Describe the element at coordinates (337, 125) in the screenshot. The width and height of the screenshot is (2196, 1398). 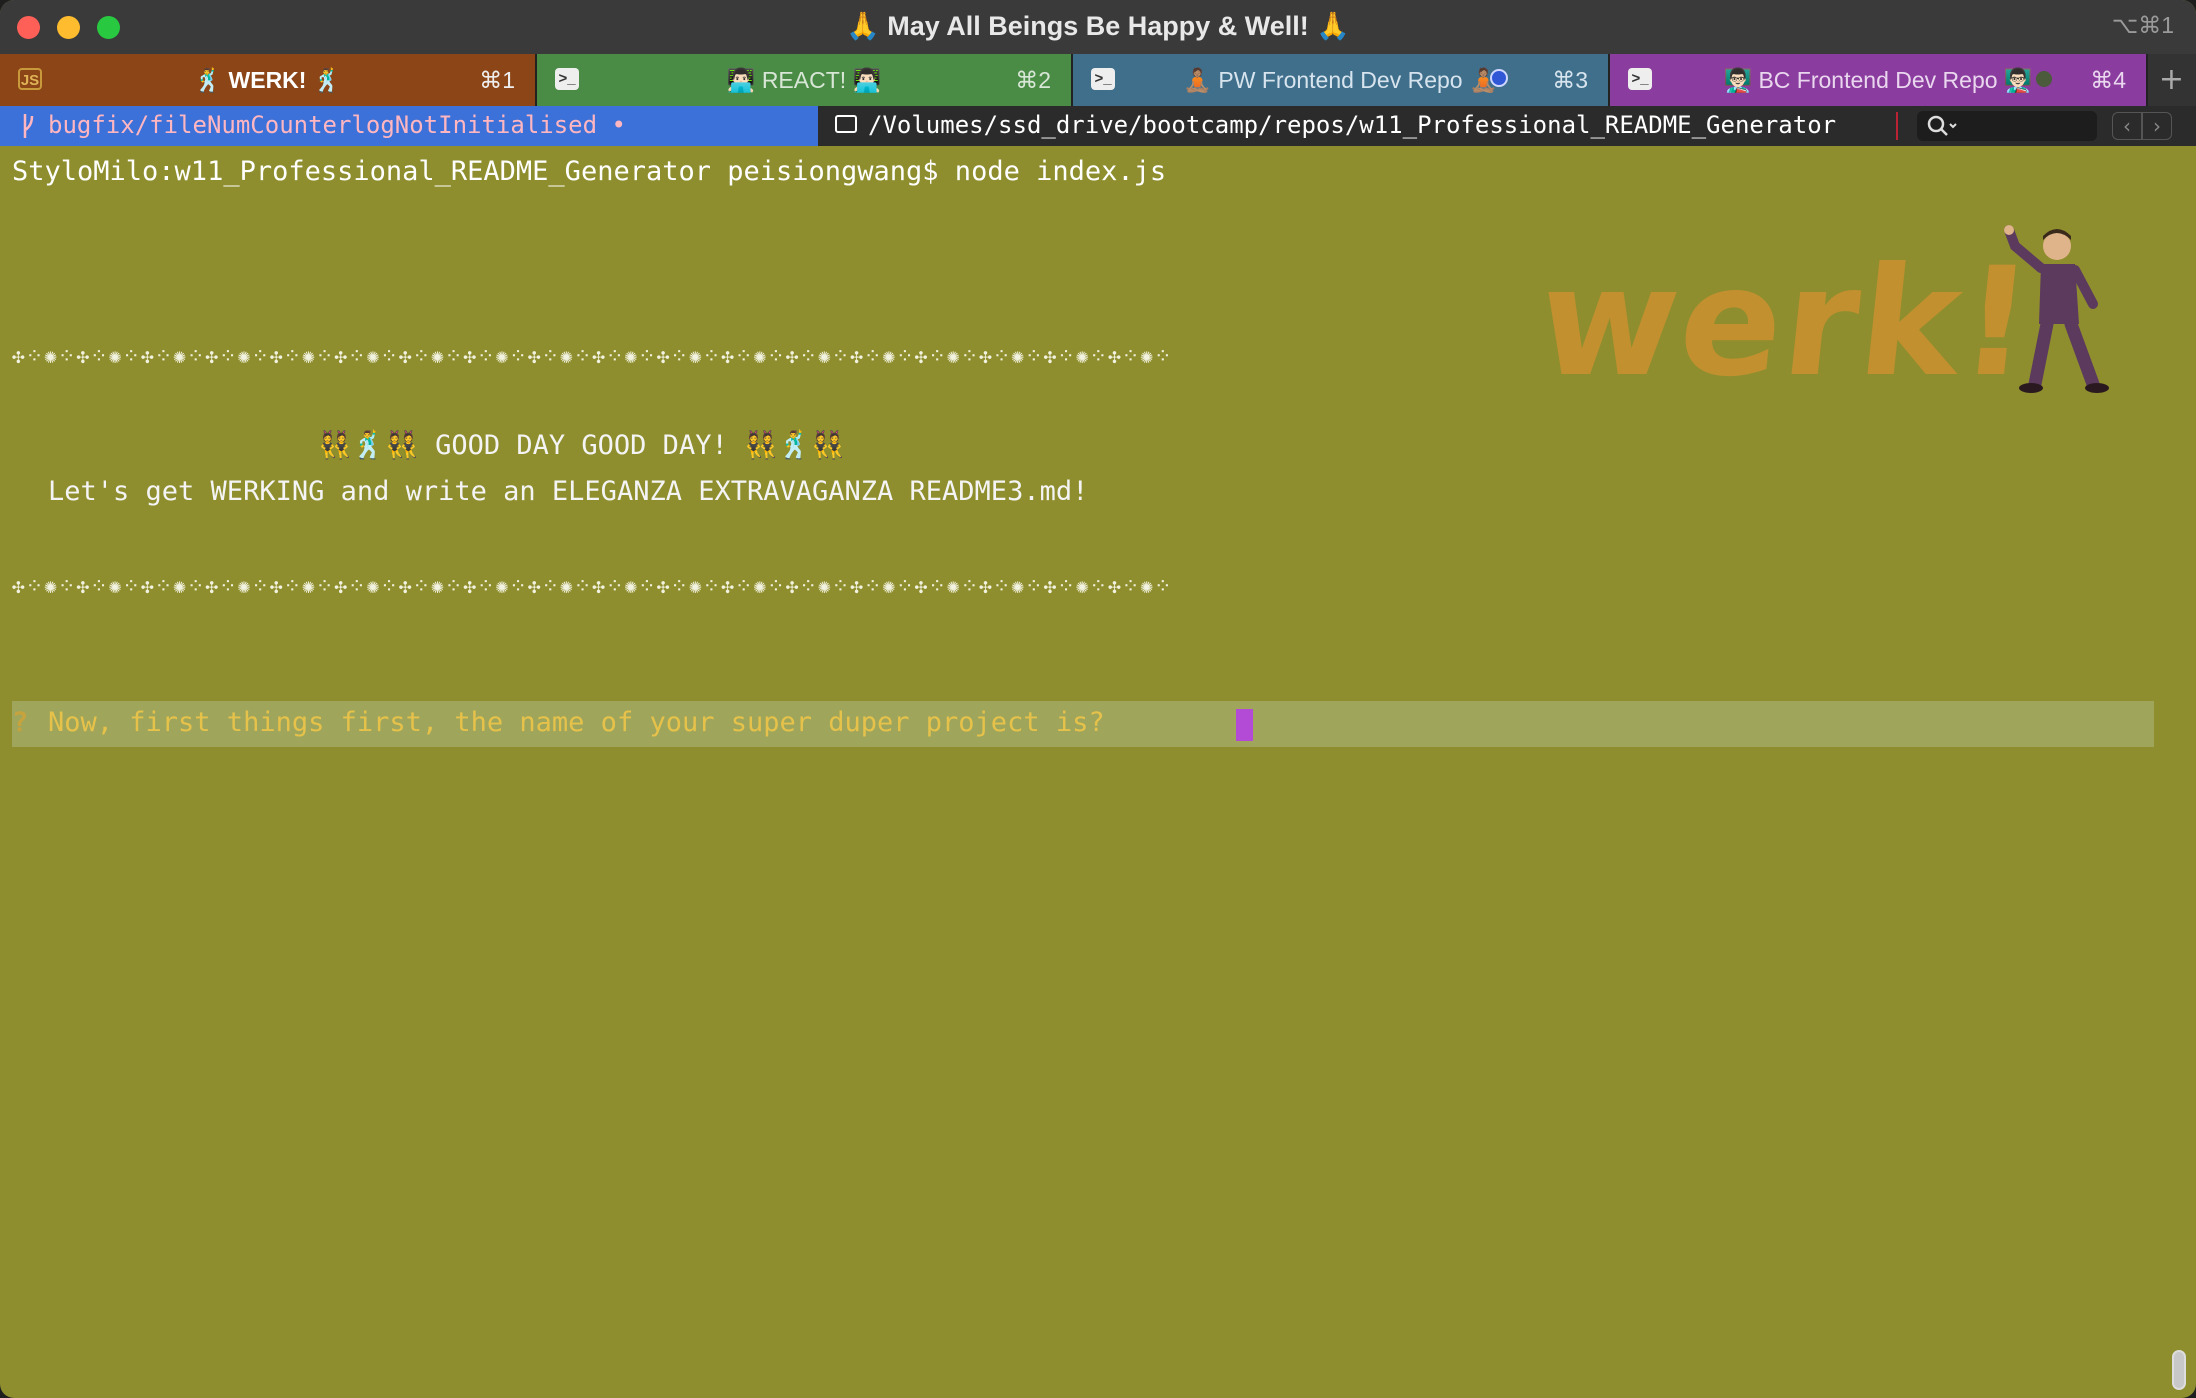
I see `branch-name: bugfix/fileNumCounterlogNotInitialised •` at that location.